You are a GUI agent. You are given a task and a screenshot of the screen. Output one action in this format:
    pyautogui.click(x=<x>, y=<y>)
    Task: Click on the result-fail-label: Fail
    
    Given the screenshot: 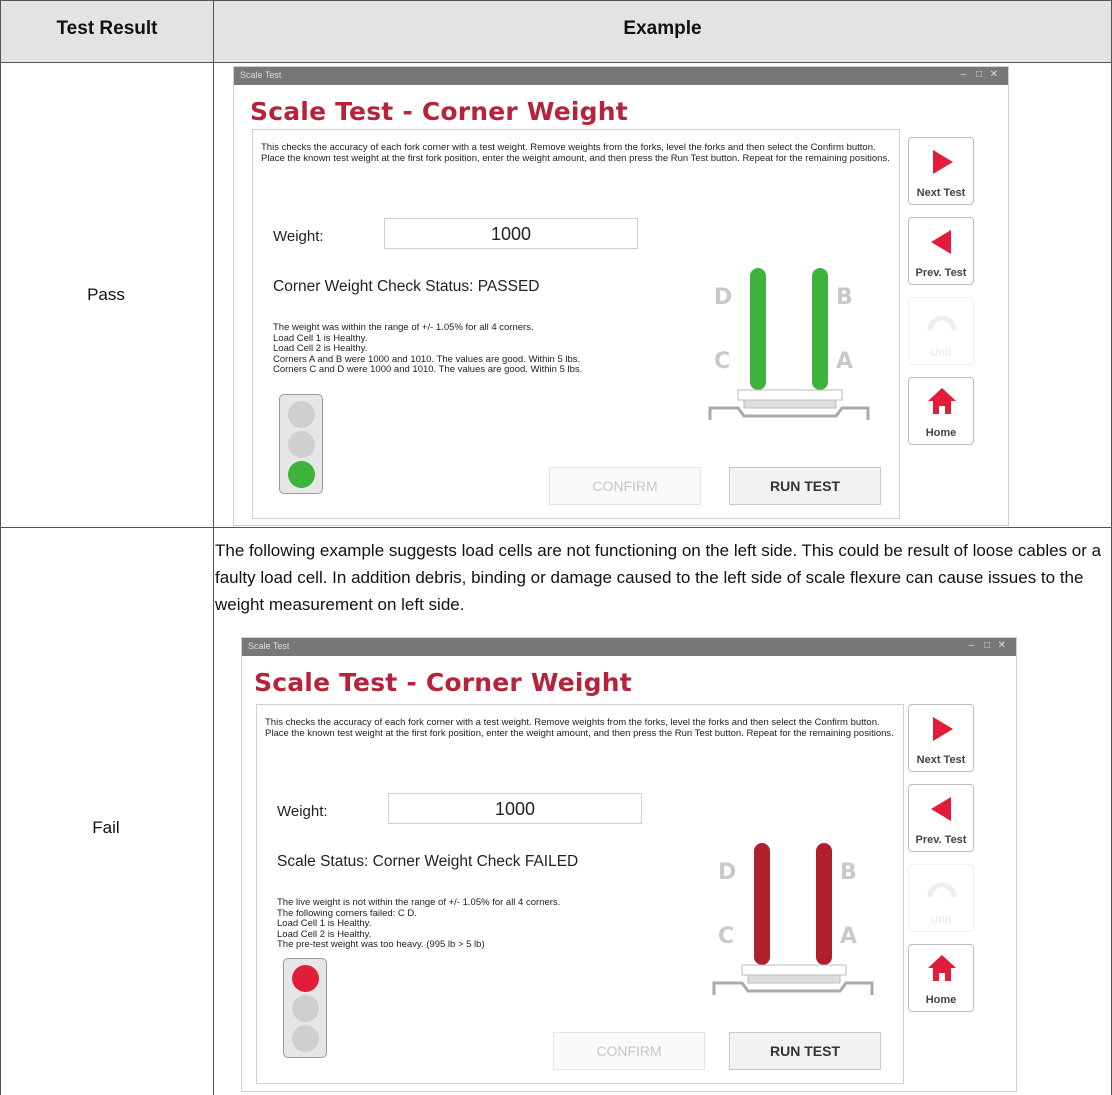 What is the action you would take?
    pyautogui.click(x=106, y=827)
    